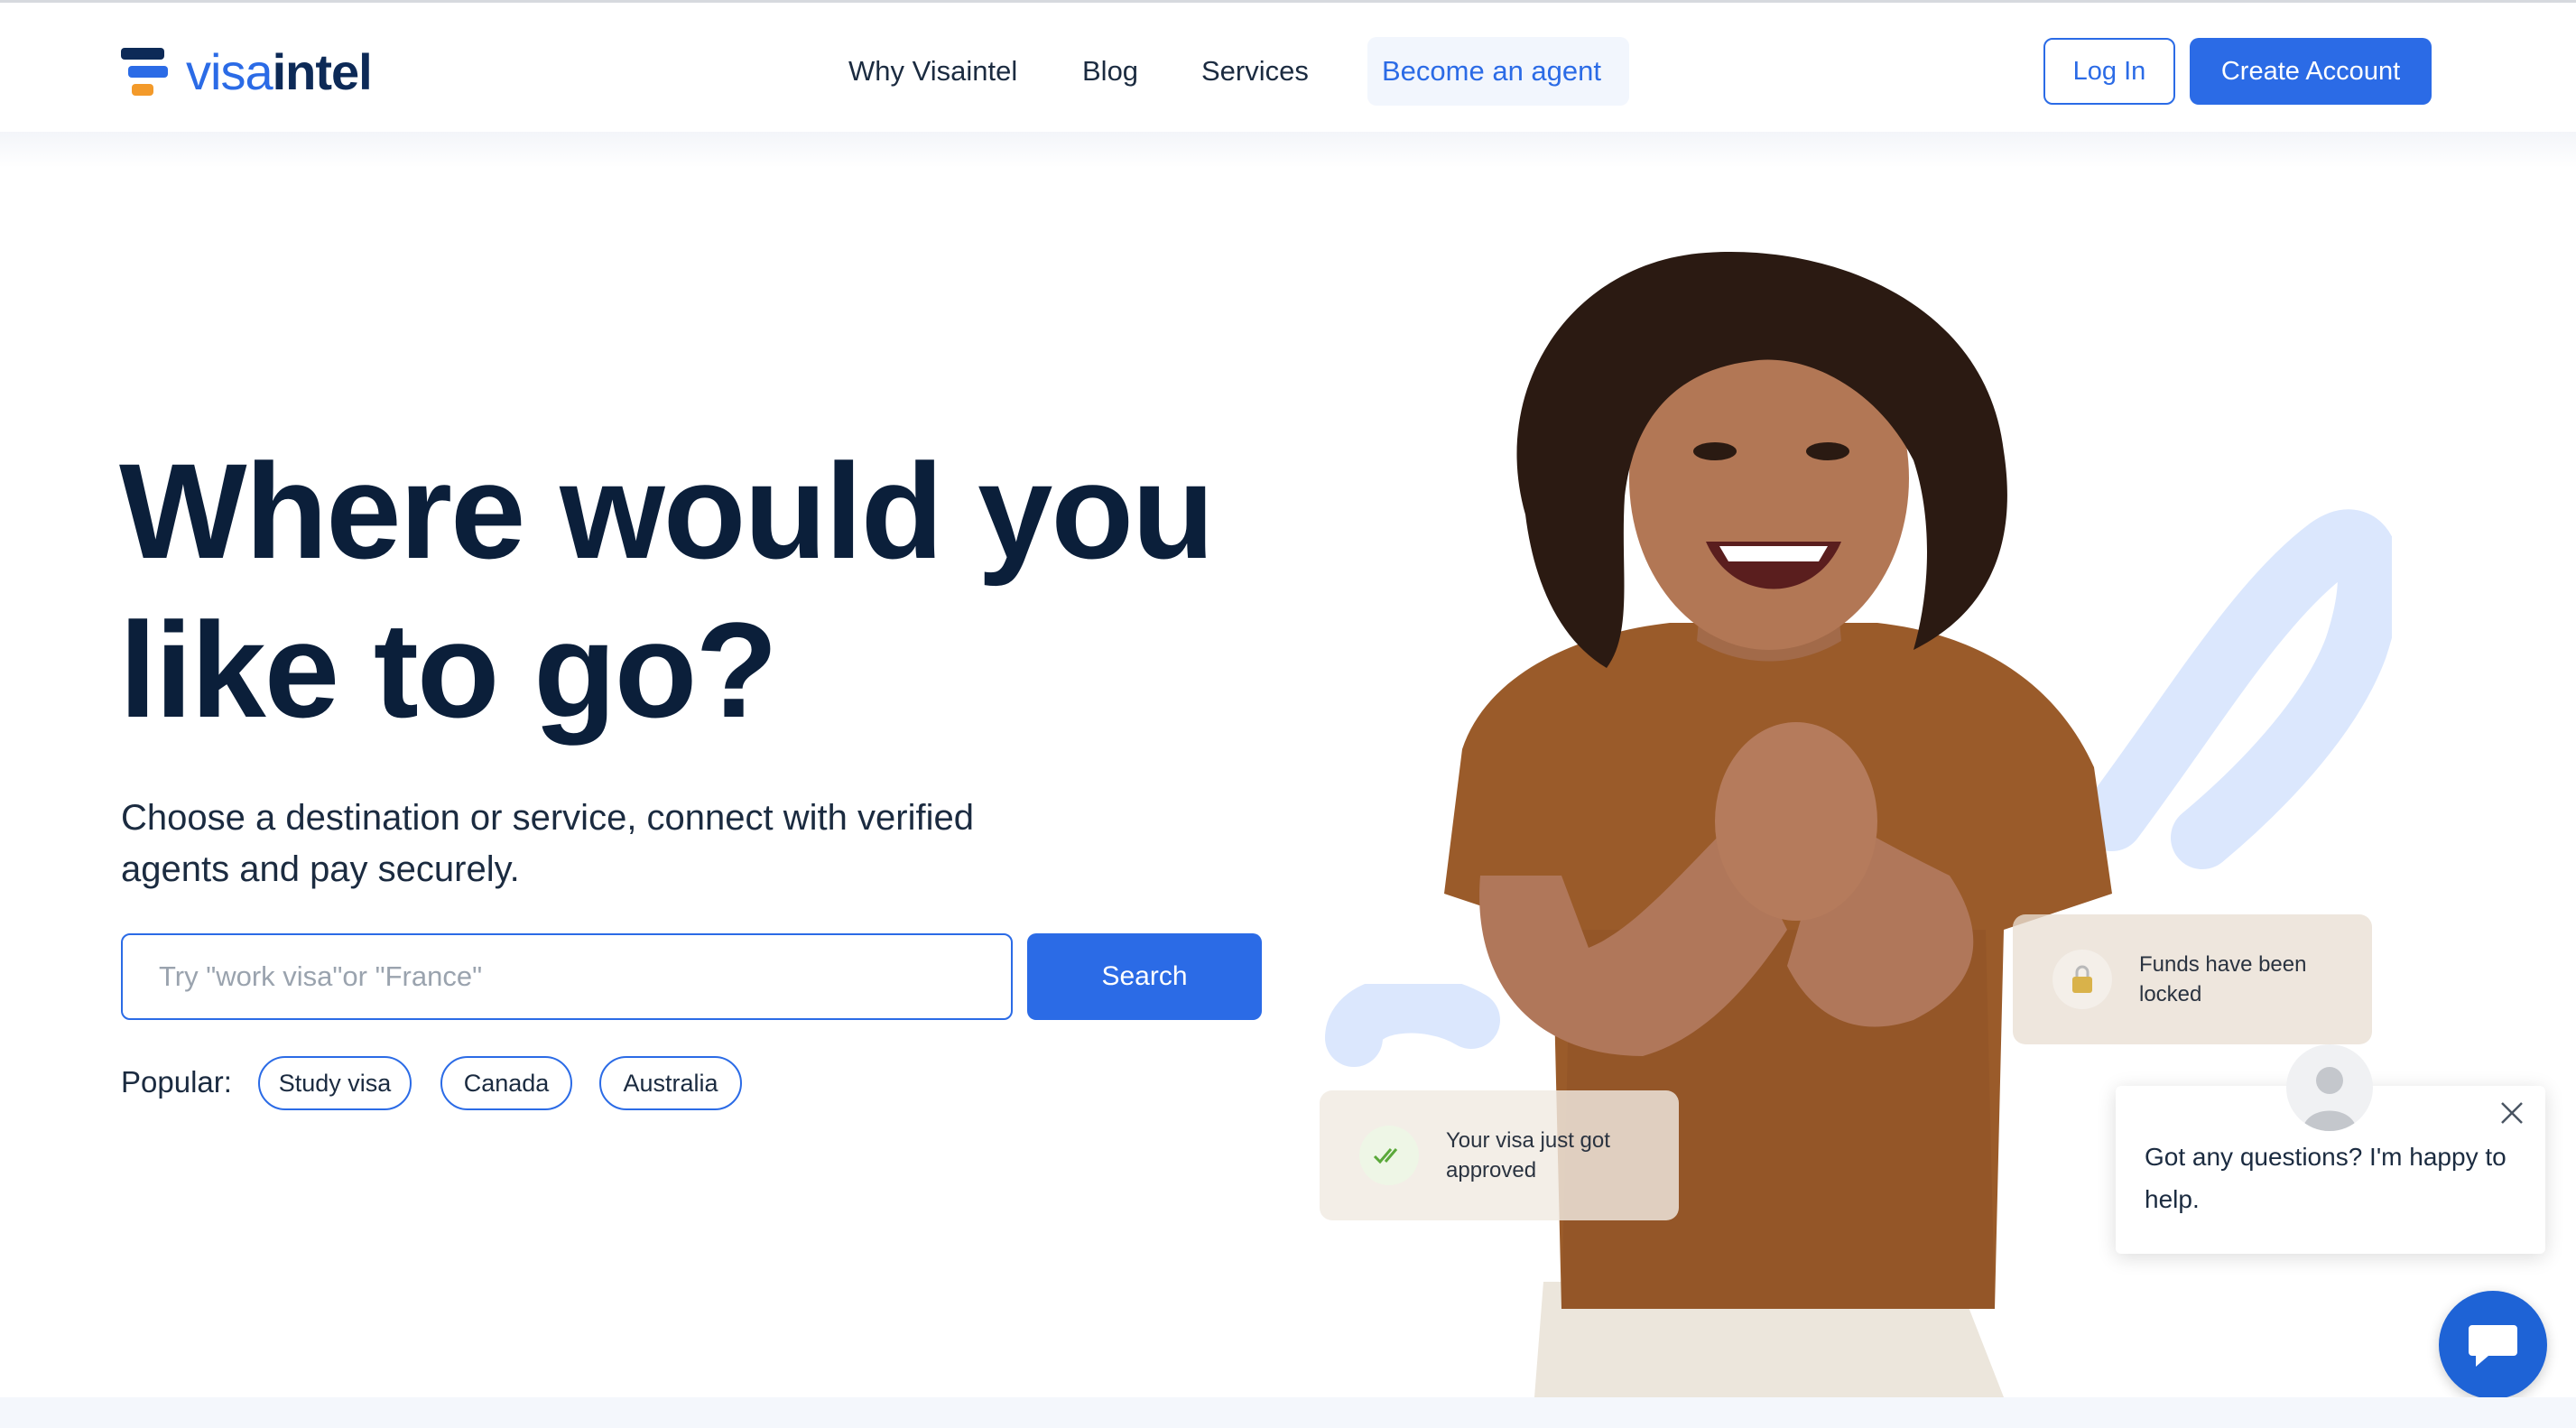  I want to click on login-button: Log In, so click(2109, 71).